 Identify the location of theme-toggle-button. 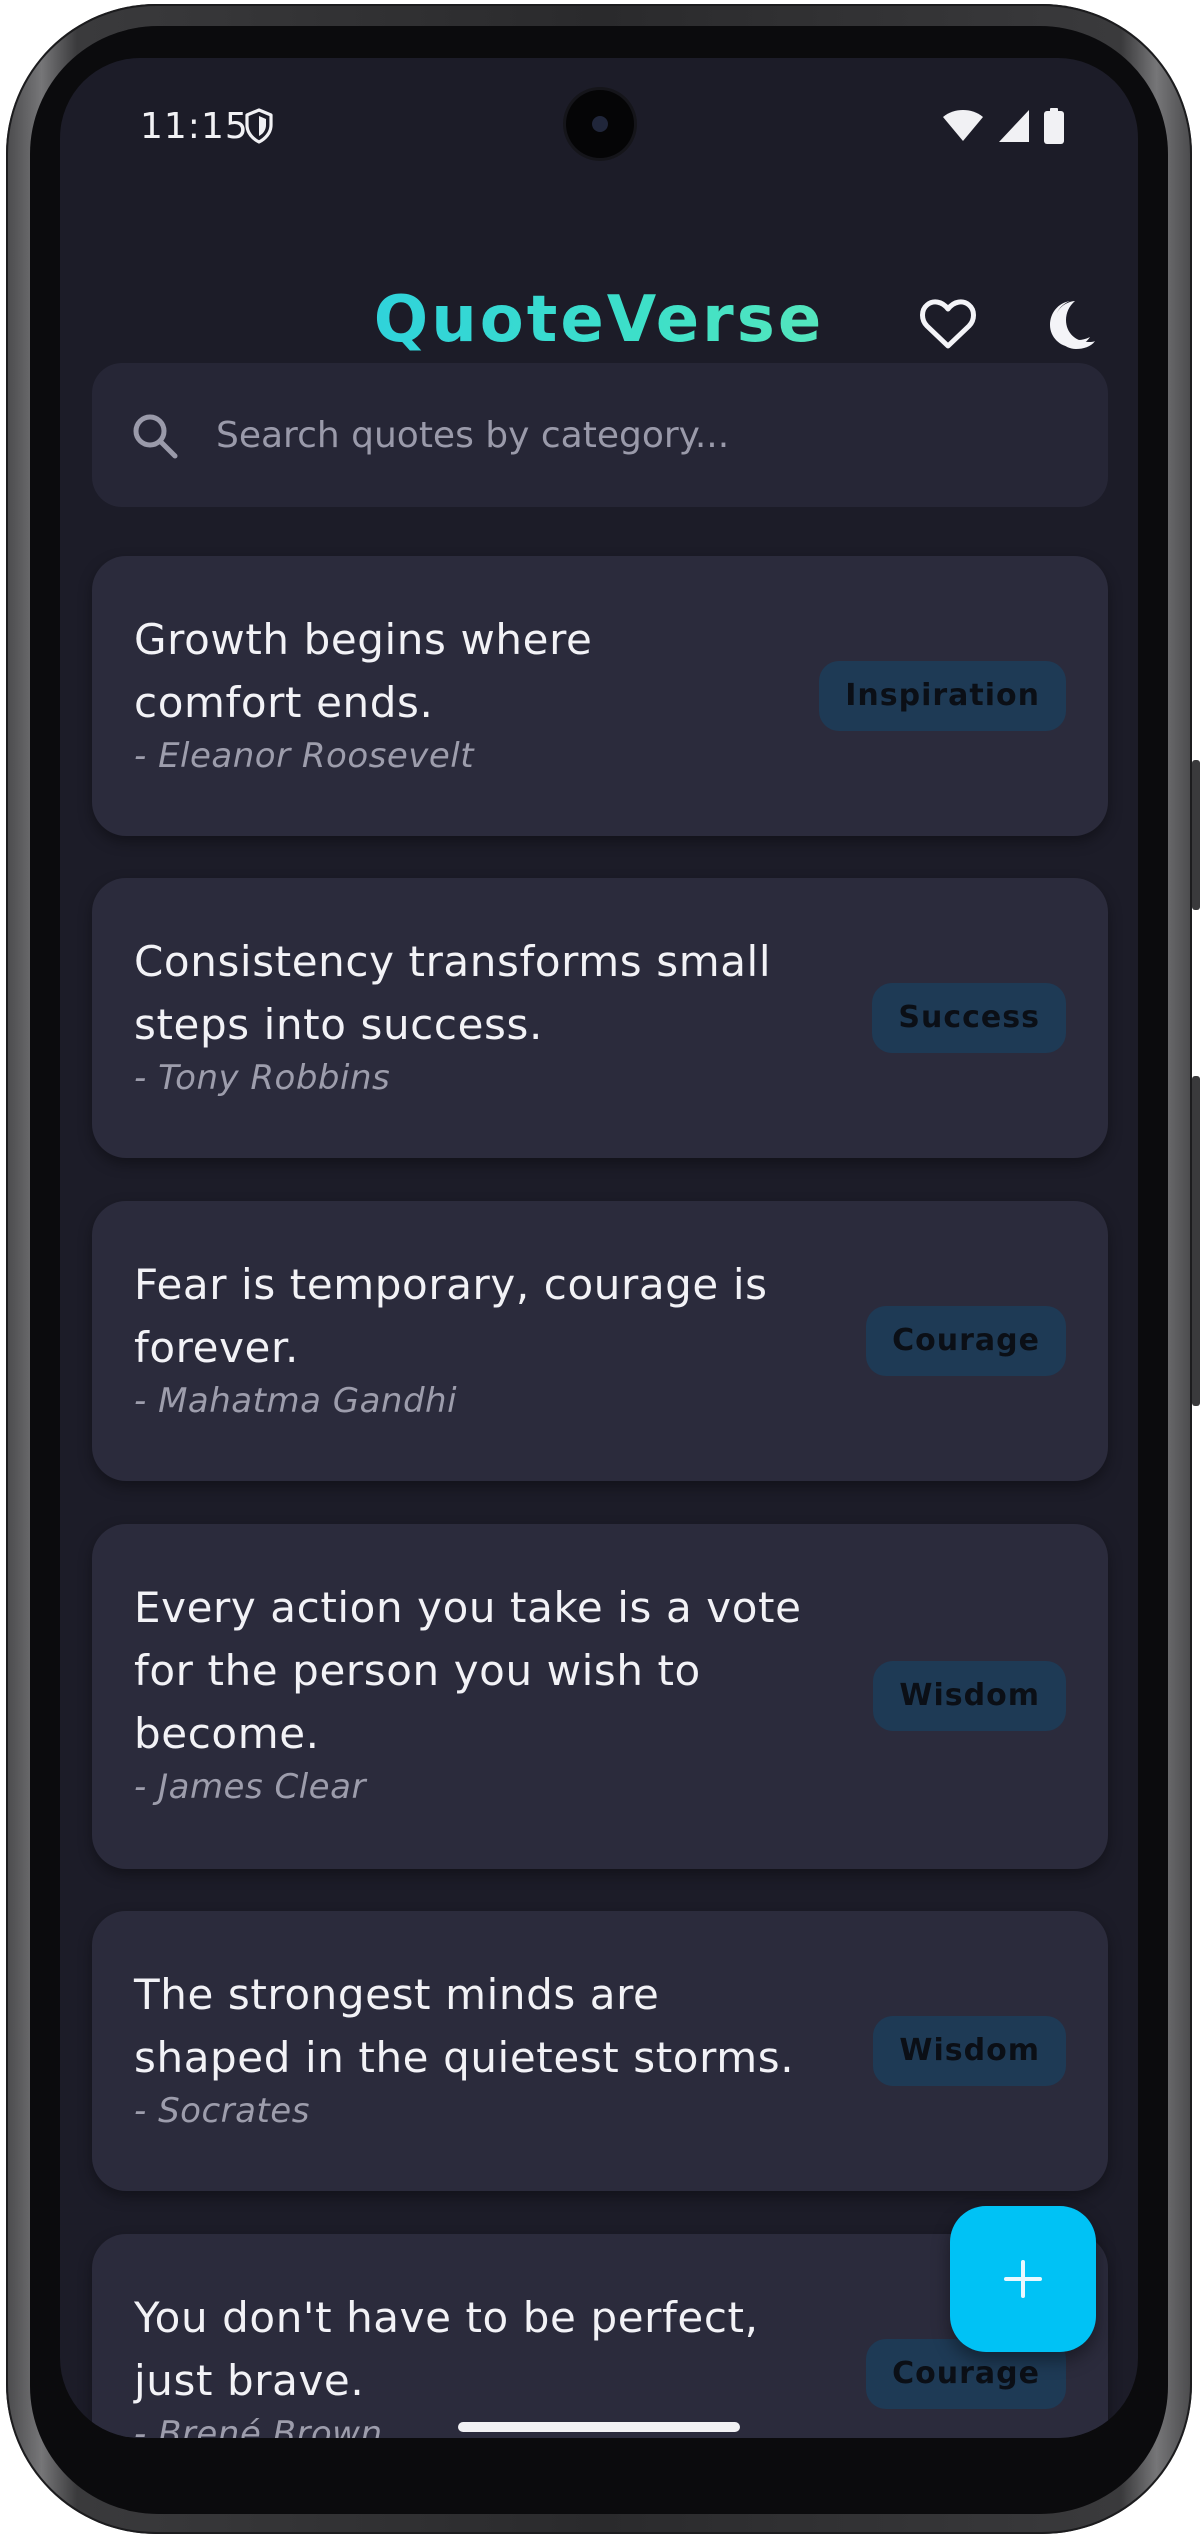
(1072, 324).